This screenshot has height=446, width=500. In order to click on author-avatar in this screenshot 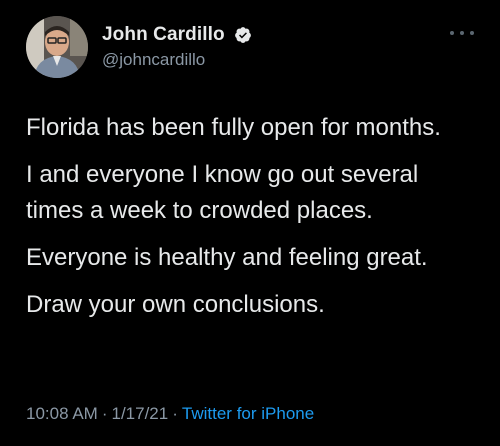, I will do `click(57, 47)`.